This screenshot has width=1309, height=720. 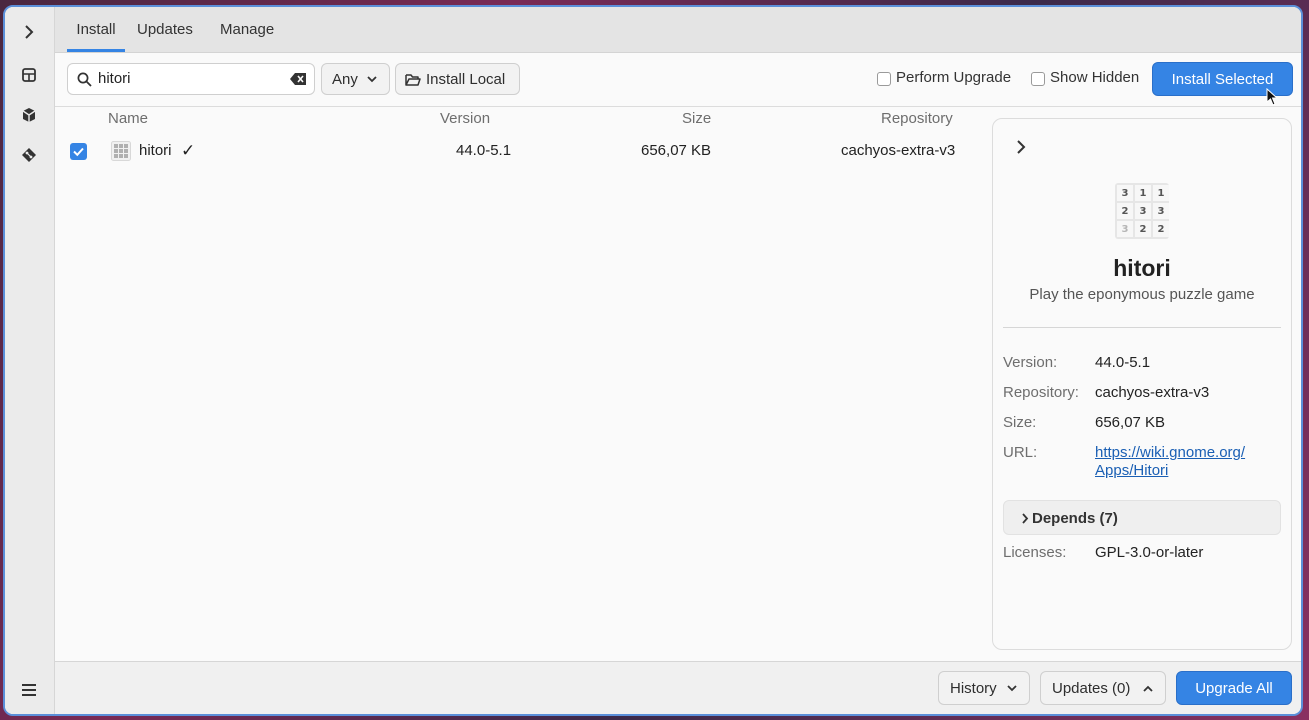 I want to click on perform-upgrade-checkbox, so click(x=884, y=79).